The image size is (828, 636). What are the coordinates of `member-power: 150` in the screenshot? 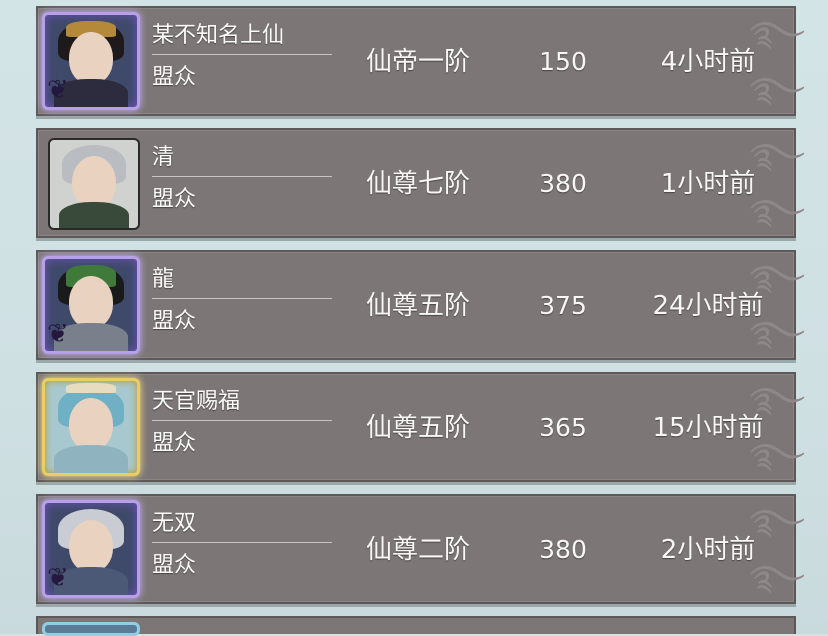 It's located at (563, 61).